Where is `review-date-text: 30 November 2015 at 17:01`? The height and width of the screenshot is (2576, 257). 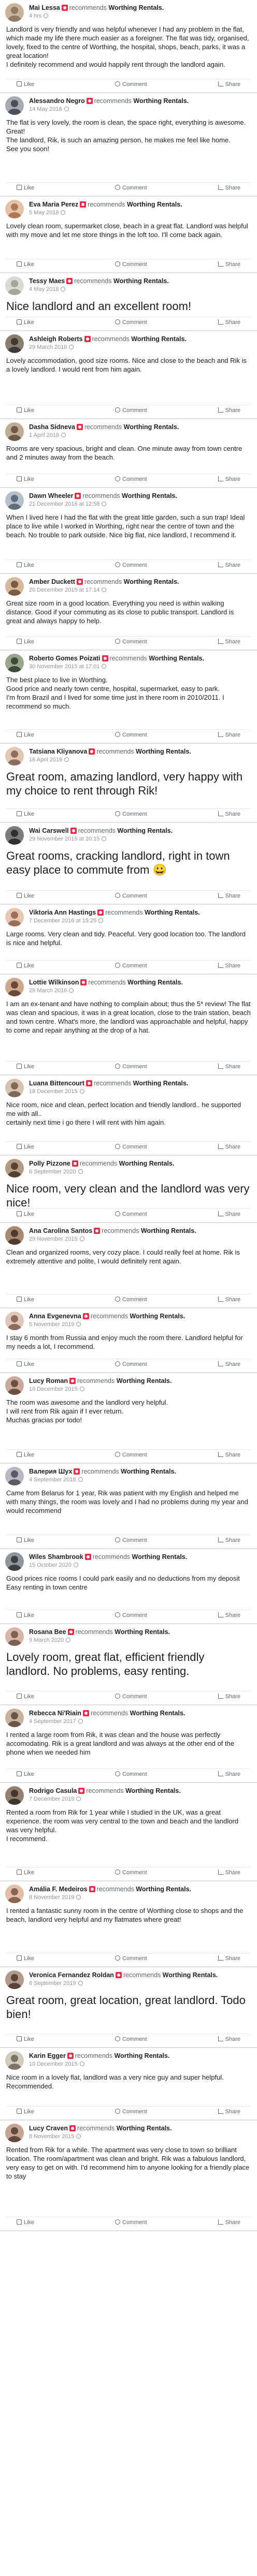
review-date-text: 30 November 2015 at 17:01 is located at coordinates (64, 667).